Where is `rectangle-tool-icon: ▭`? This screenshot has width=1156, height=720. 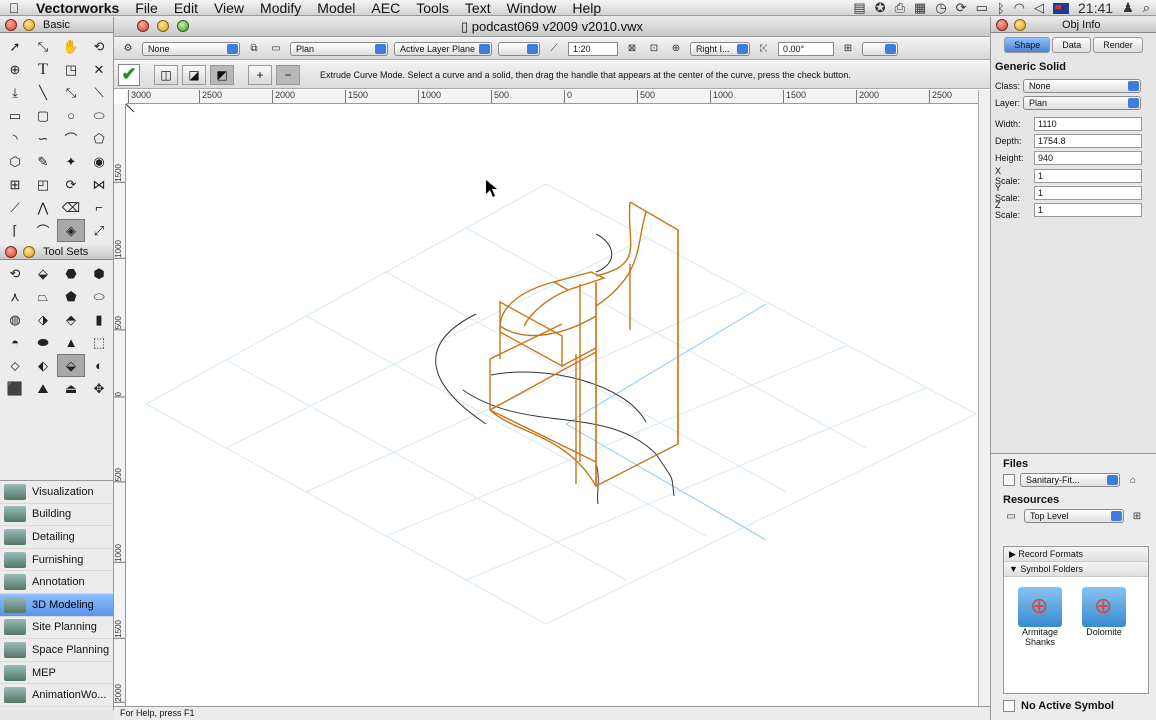 rectangle-tool-icon: ▭ is located at coordinates (15, 115).